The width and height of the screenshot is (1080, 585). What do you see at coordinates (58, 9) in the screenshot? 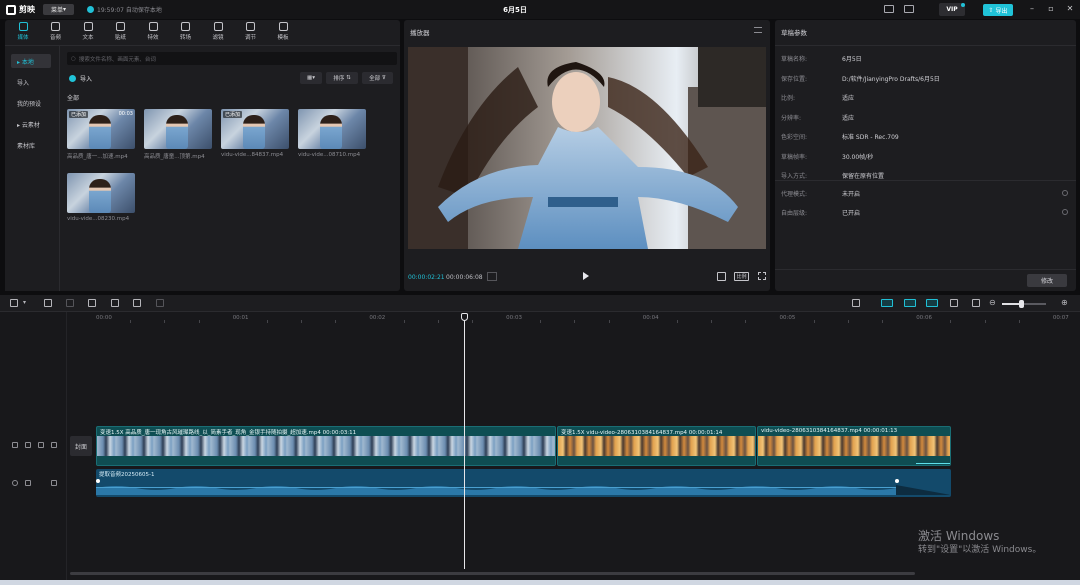
I see `menu-button: 菜单 ▾` at bounding box center [58, 9].